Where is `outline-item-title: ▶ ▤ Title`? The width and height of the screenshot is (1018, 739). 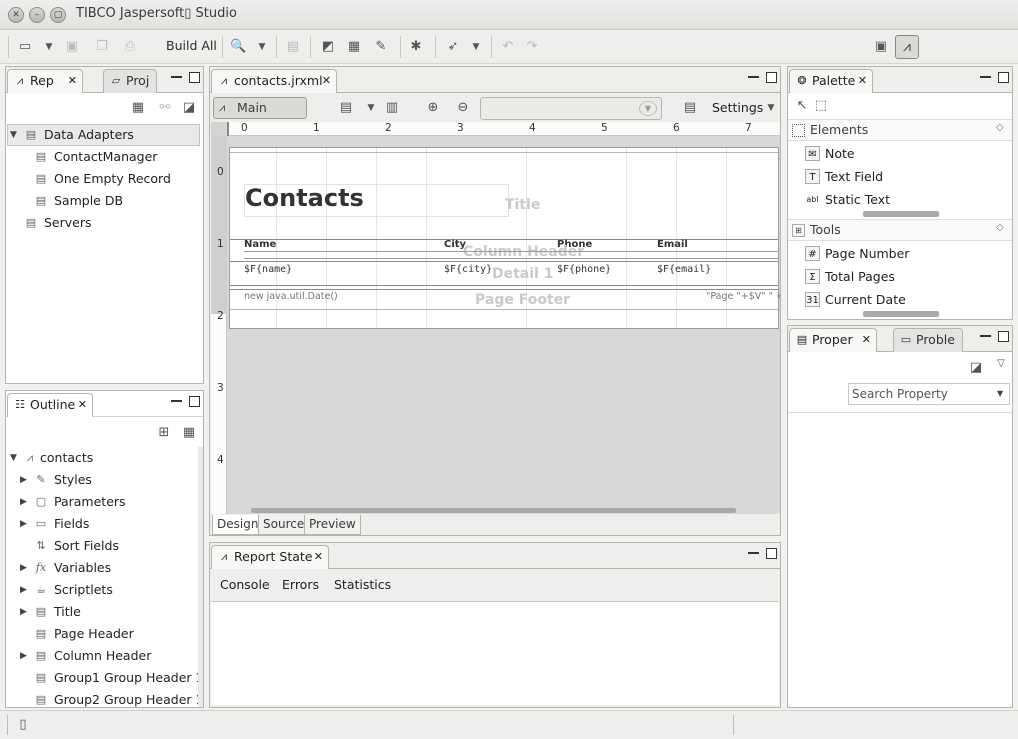
outline-item-title: ▶ ▤ Title is located at coordinates (105, 612).